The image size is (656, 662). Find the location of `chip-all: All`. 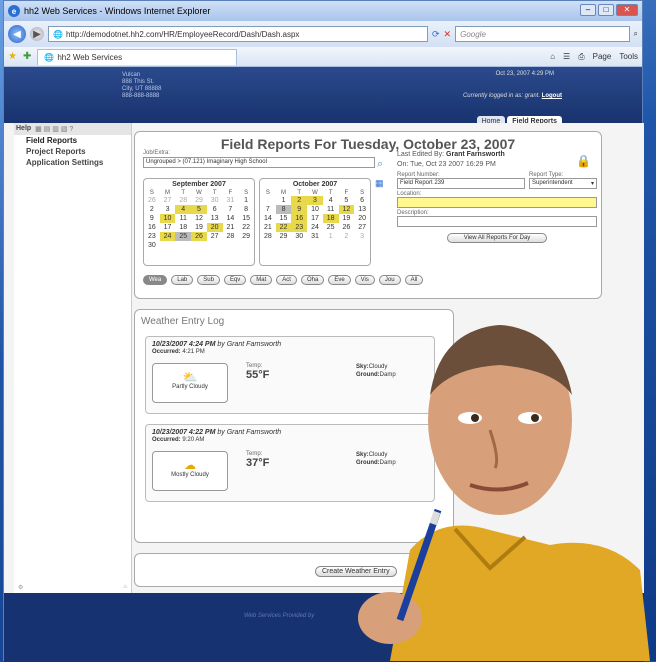

chip-all: All is located at coordinates (414, 280).